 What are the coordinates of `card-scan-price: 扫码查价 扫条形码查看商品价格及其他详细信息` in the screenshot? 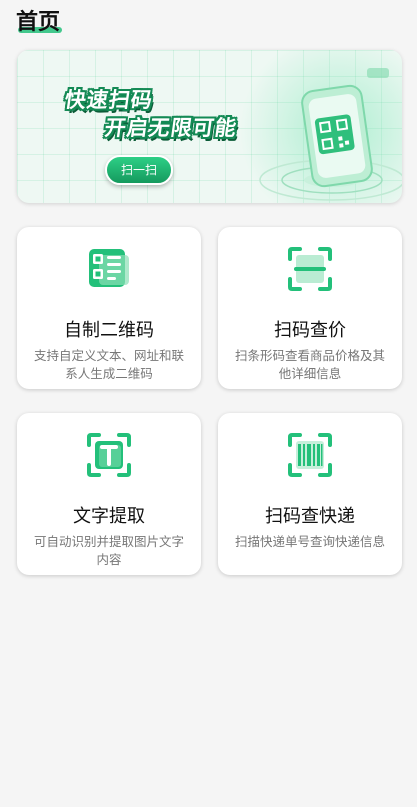 It's located at (310, 308).